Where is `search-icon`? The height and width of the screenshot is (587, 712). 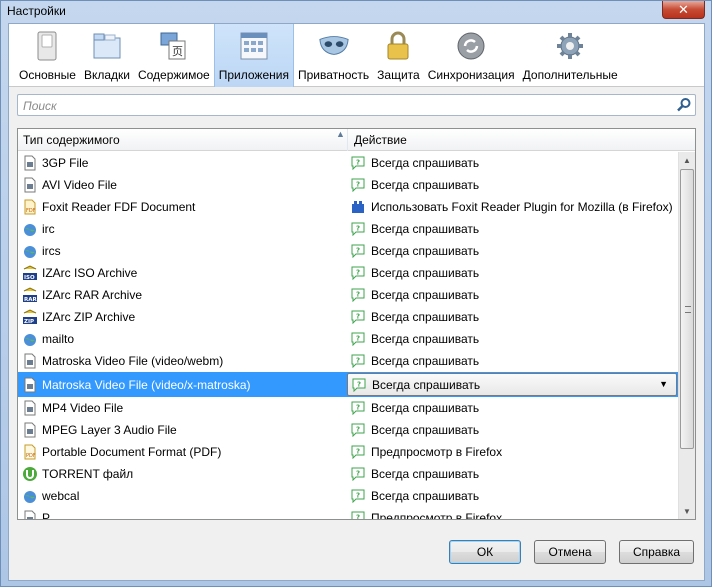 search-icon is located at coordinates (684, 105).